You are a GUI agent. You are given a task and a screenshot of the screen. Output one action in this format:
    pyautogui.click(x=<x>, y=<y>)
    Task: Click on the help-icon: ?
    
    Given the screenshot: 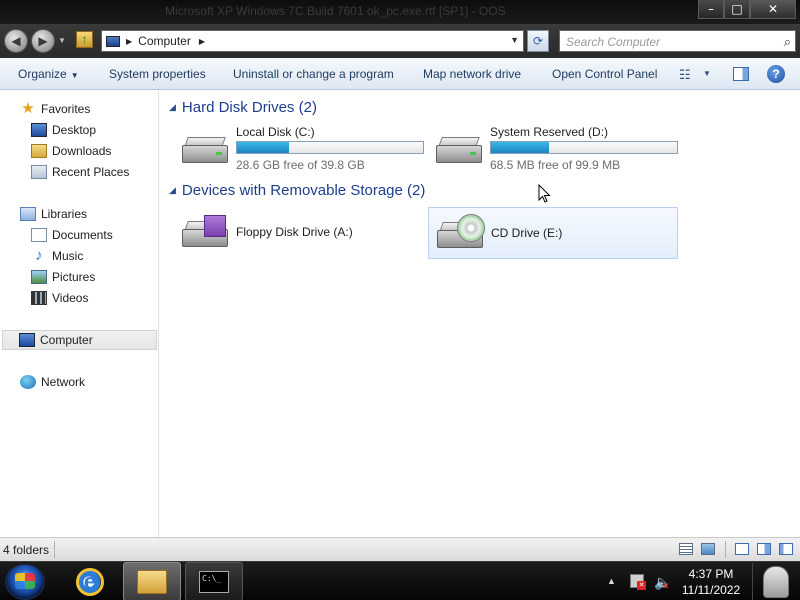 What is the action you would take?
    pyautogui.click(x=776, y=74)
    